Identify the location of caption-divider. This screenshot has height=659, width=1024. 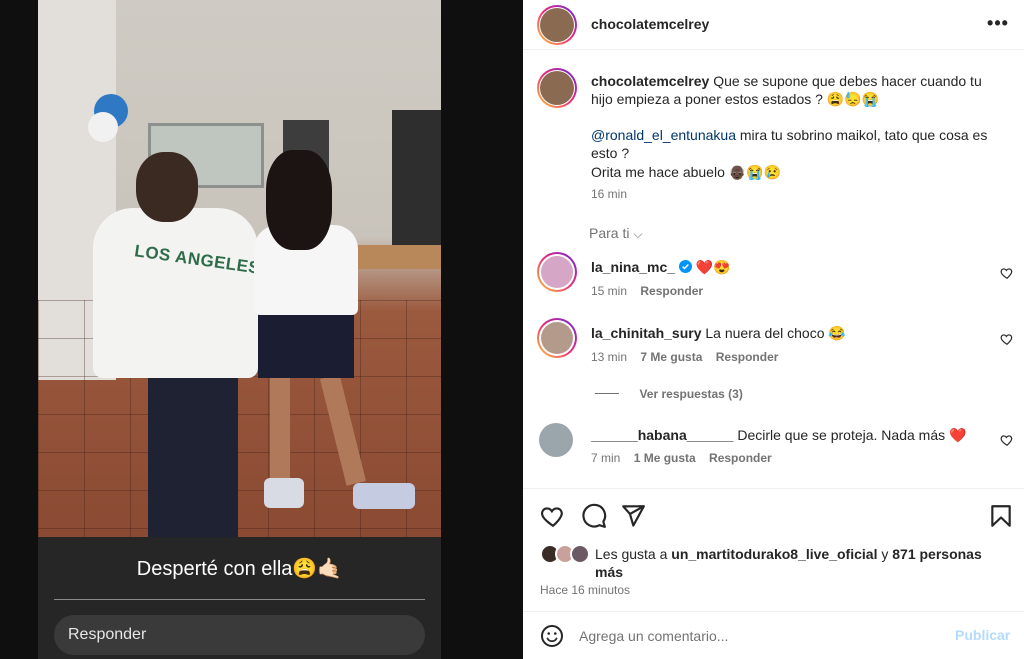
(239, 599).